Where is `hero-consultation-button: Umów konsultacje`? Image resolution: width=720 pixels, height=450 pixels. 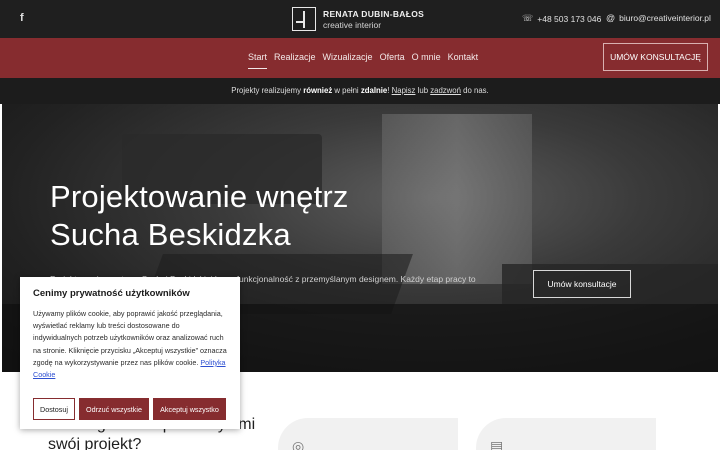 hero-consultation-button: Umów konsultacje is located at coordinates (582, 284).